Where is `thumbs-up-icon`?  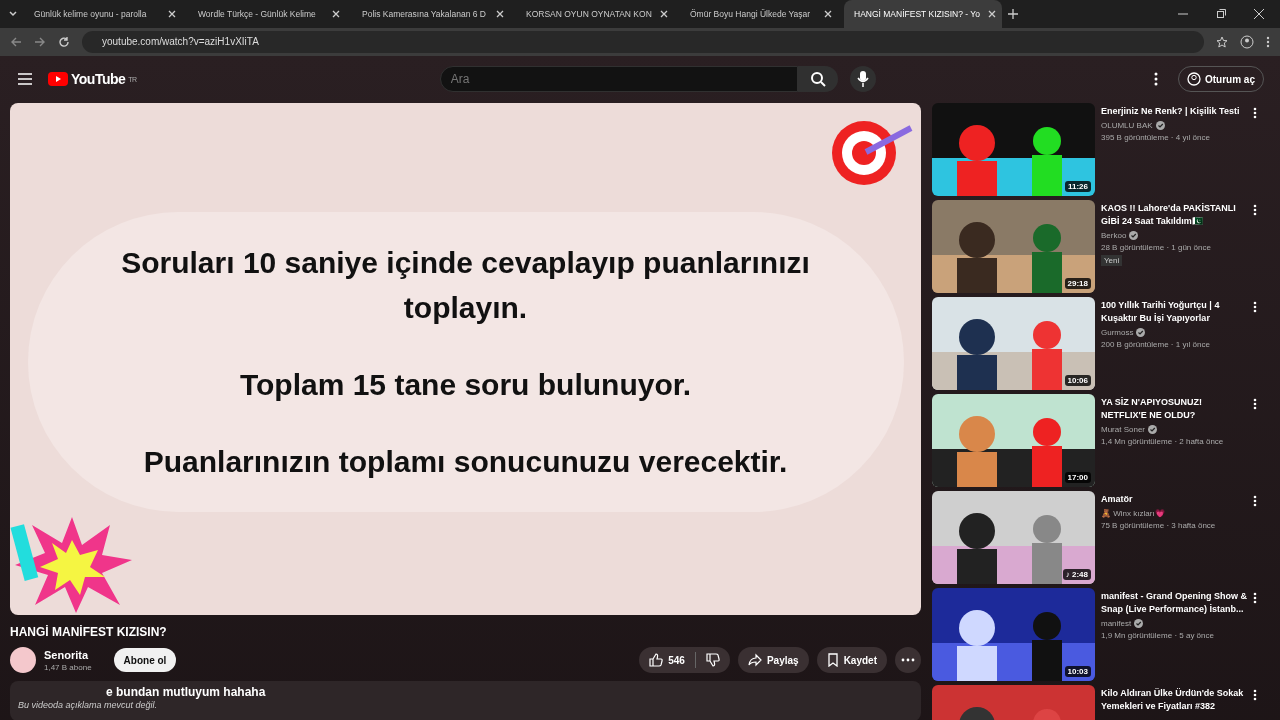
thumbs-up-icon is located at coordinates (656, 660).